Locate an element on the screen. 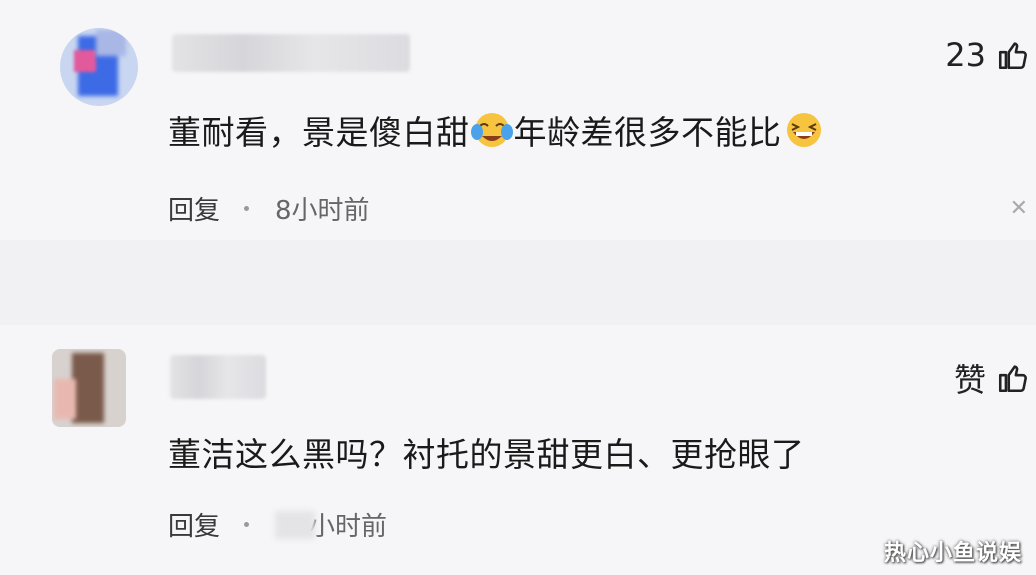  timestamp: 小时前 is located at coordinates (348, 527).